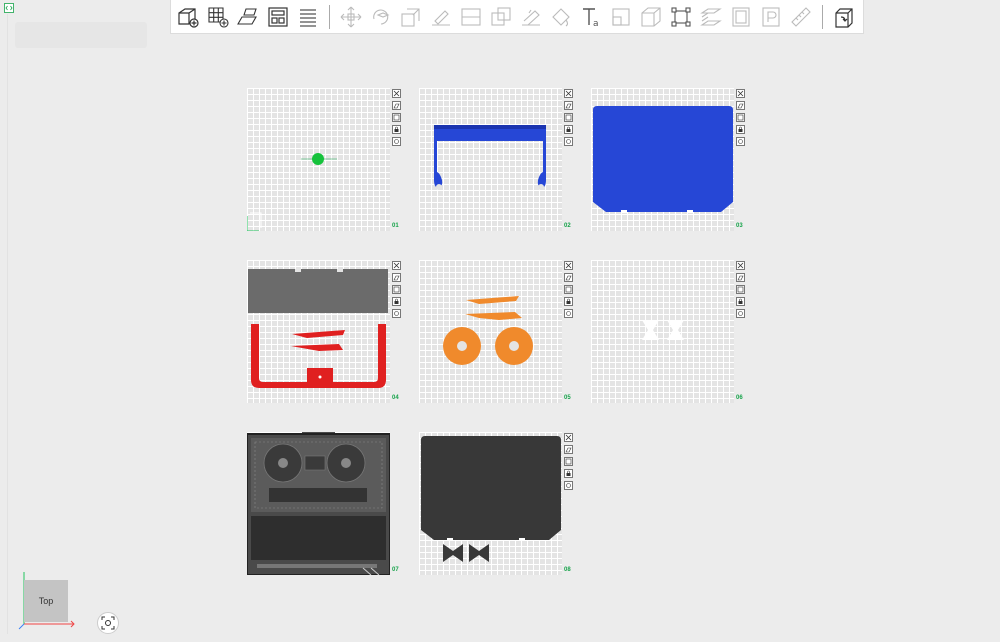 The width and height of the screenshot is (1000, 642). What do you see at coordinates (739, 226) in the screenshot?
I see `plate-number: 03` at bounding box center [739, 226].